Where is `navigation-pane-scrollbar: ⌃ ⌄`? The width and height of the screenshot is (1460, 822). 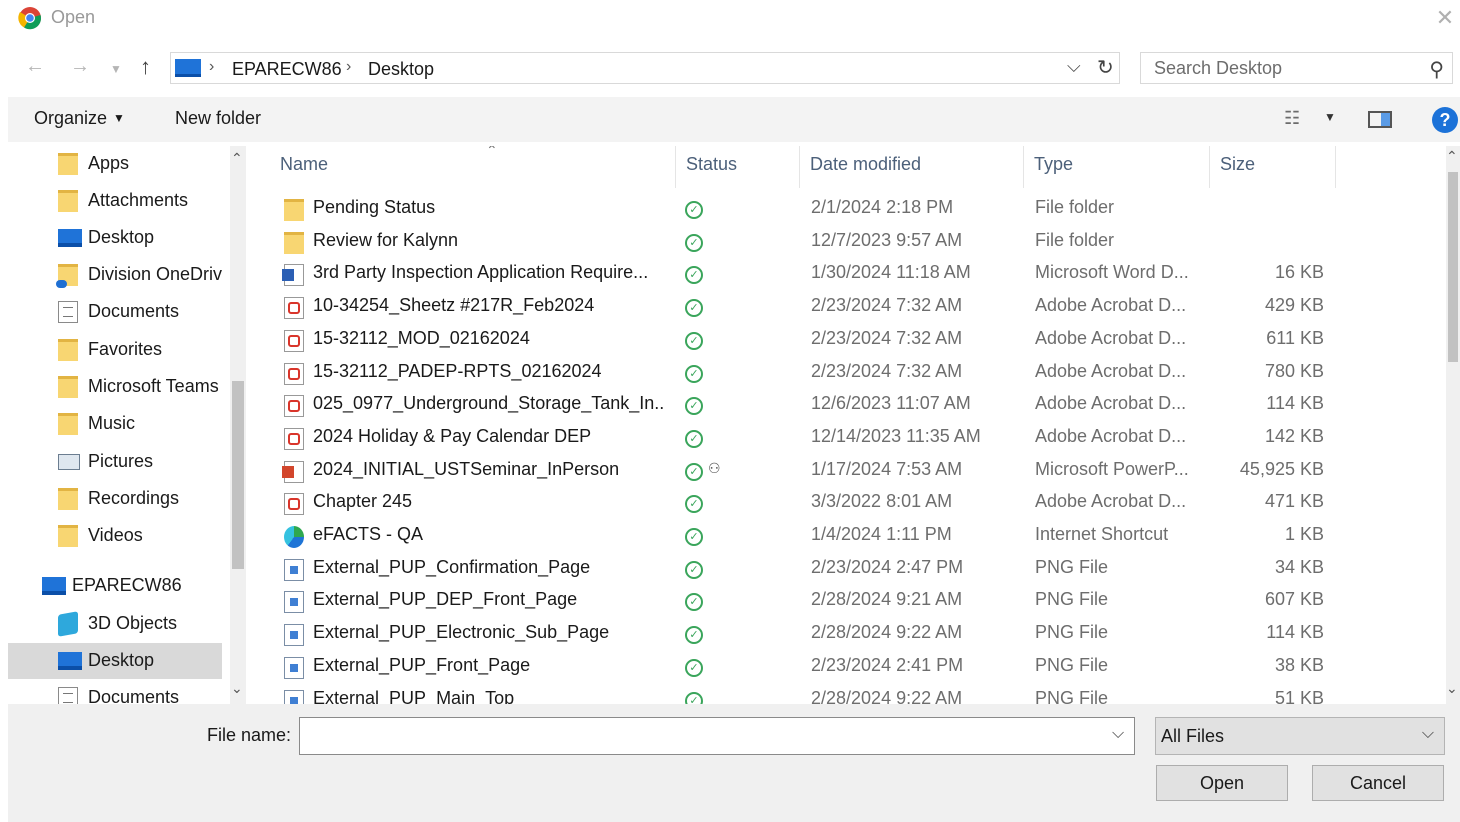 navigation-pane-scrollbar: ⌃ ⌄ is located at coordinates (238, 425).